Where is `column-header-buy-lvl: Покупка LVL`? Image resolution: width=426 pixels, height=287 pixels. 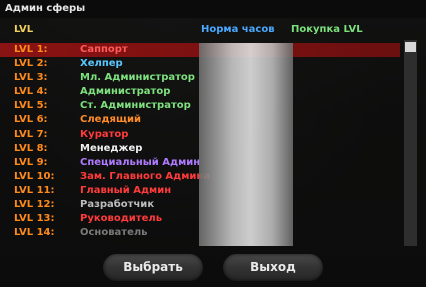 column-header-buy-lvl: Покупка LVL is located at coordinates (327, 29).